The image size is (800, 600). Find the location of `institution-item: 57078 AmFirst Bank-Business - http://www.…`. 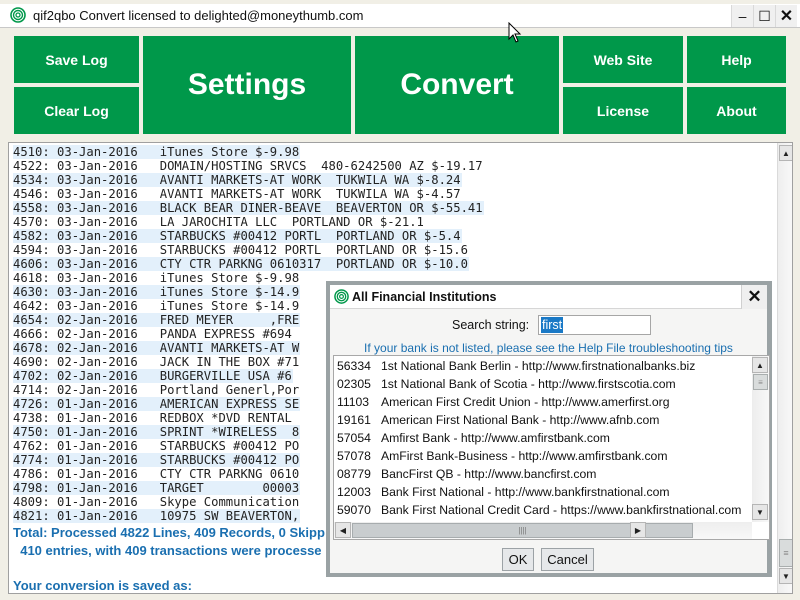

institution-item: 57078 AmFirst Bank-Business - http://www.… is located at coordinates (502, 456).